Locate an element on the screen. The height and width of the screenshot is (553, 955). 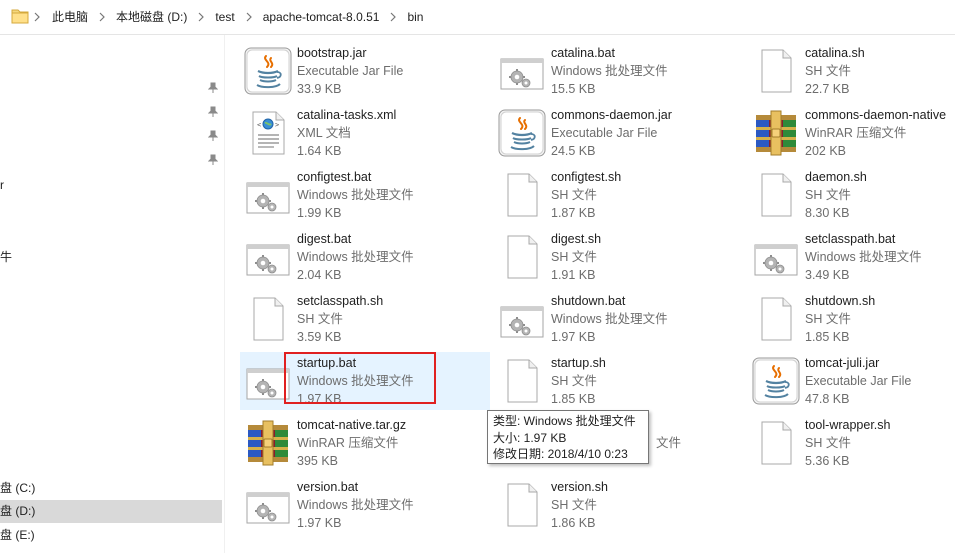
file-item: configtest.sh SH 文件 1.87 KB is located at coordinates (619, 195).